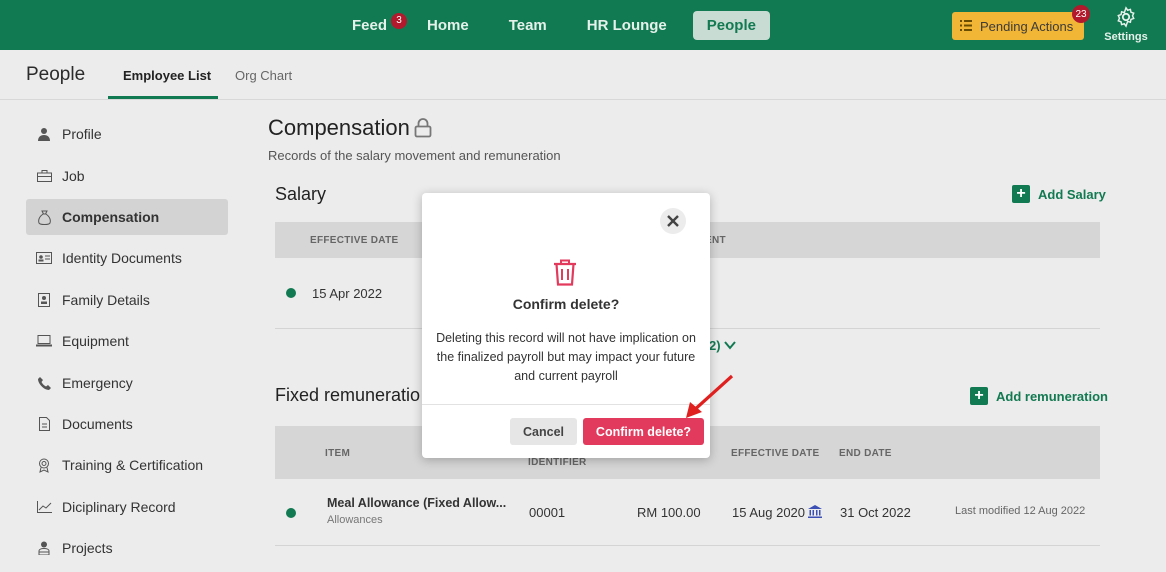  I want to click on sidebar-item-identity-documents: Identity Documents, so click(127, 258).